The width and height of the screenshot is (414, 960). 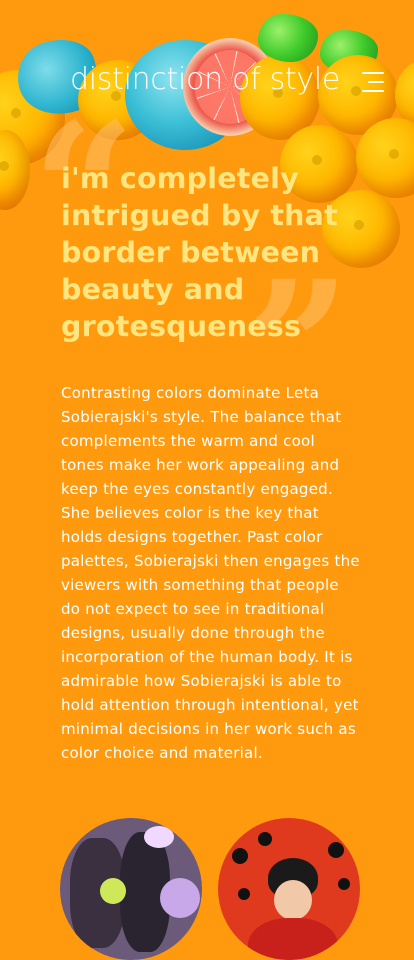 What do you see at coordinates (293, 939) in the screenshot?
I see `thumbnail-figure` at bounding box center [293, 939].